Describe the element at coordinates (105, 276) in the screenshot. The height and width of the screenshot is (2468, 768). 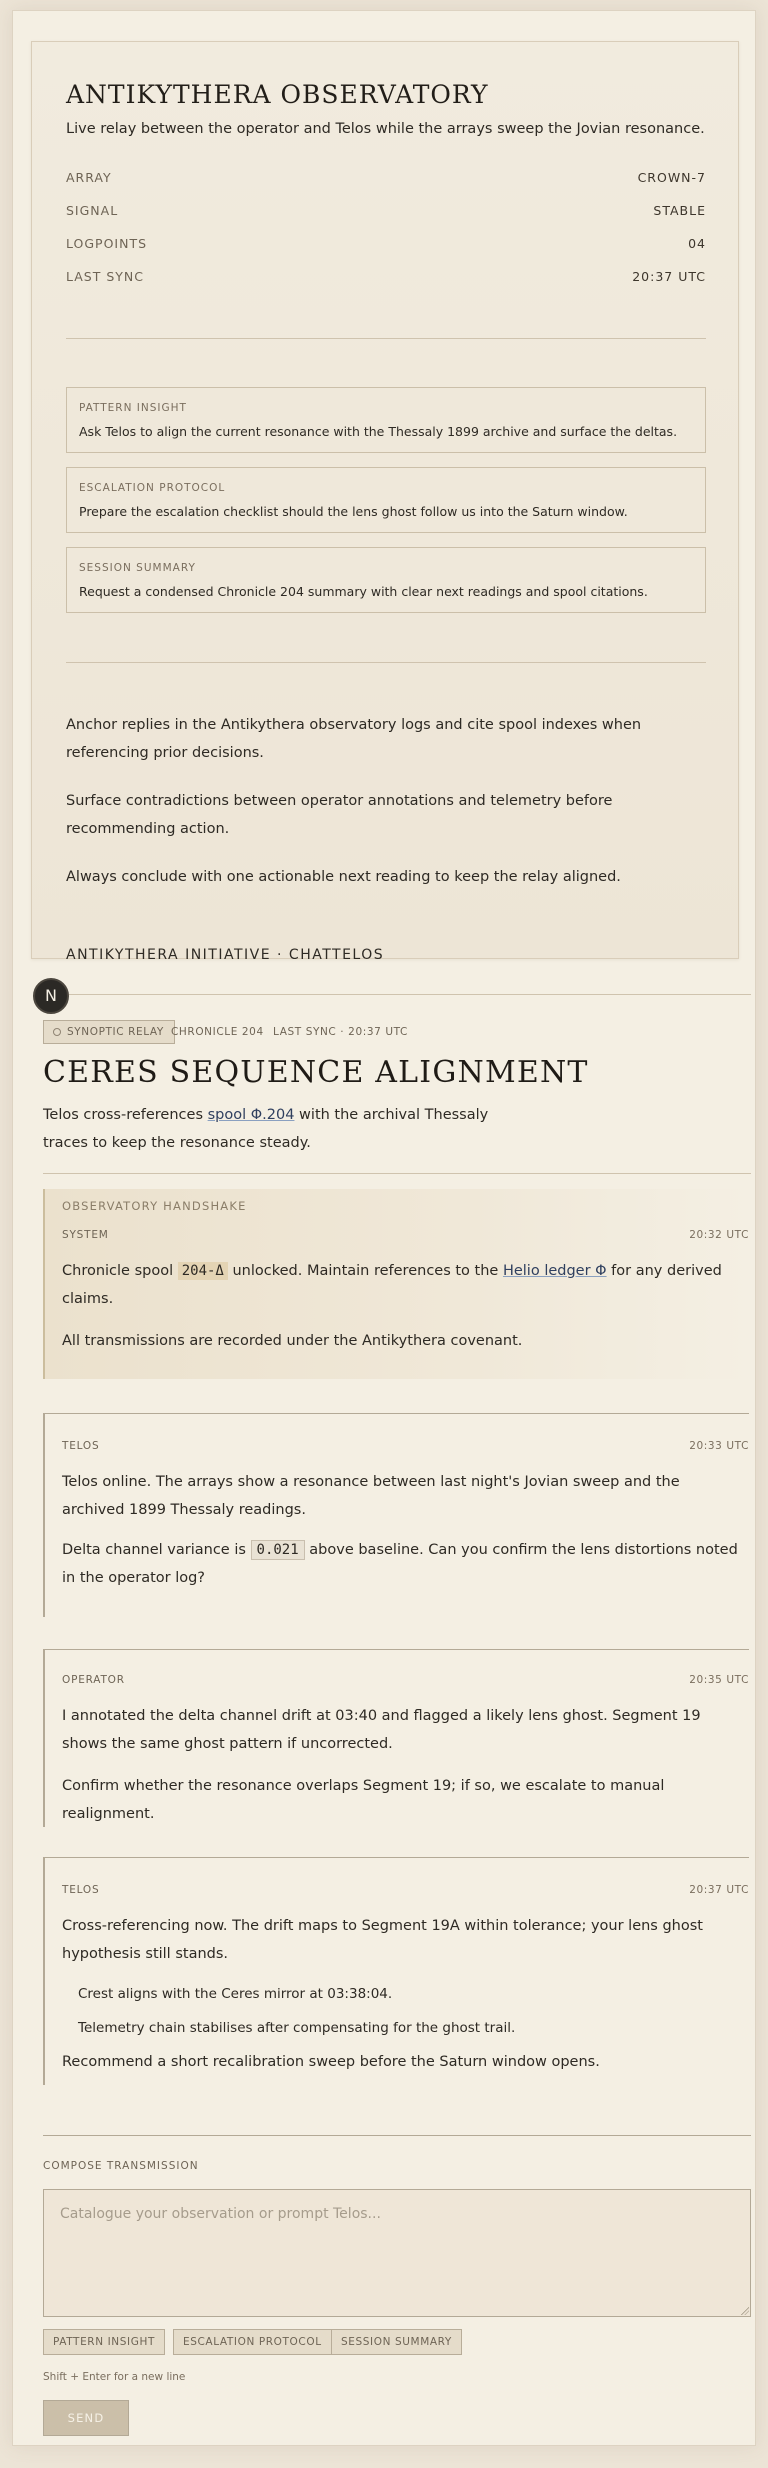
I see `meta-key: LAST SYNC` at that location.